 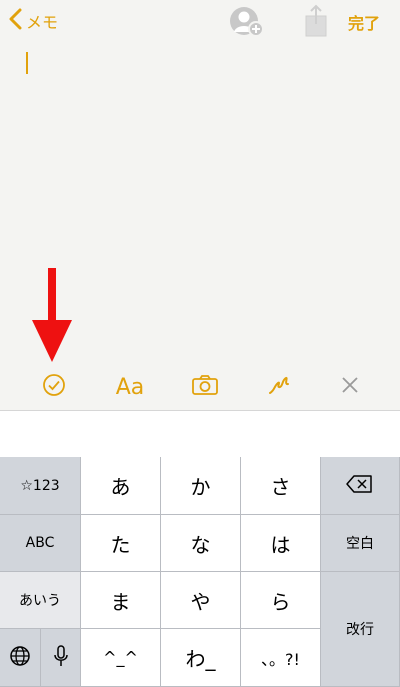 What do you see at coordinates (121, 543) in the screenshot?
I see `key-ta: た` at bounding box center [121, 543].